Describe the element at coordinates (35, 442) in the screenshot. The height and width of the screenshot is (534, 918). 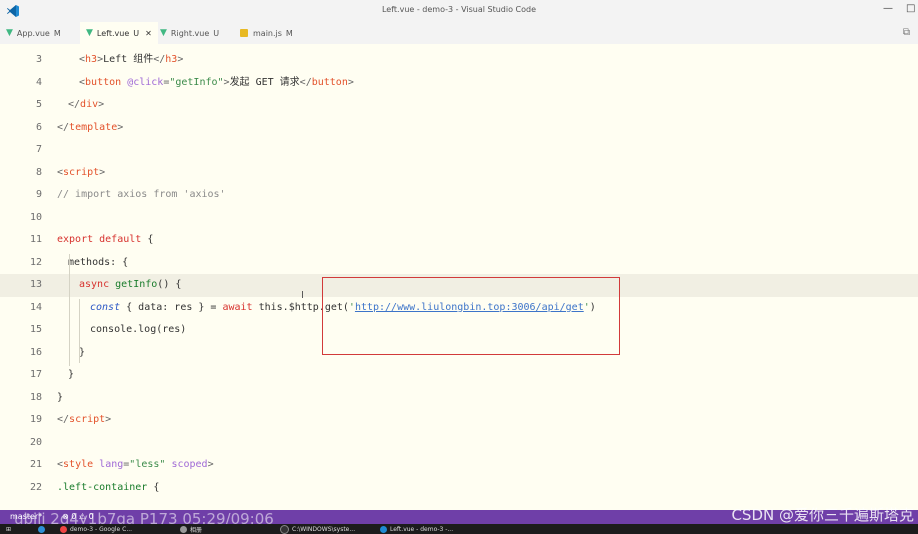
I see `line-number: 20` at that location.